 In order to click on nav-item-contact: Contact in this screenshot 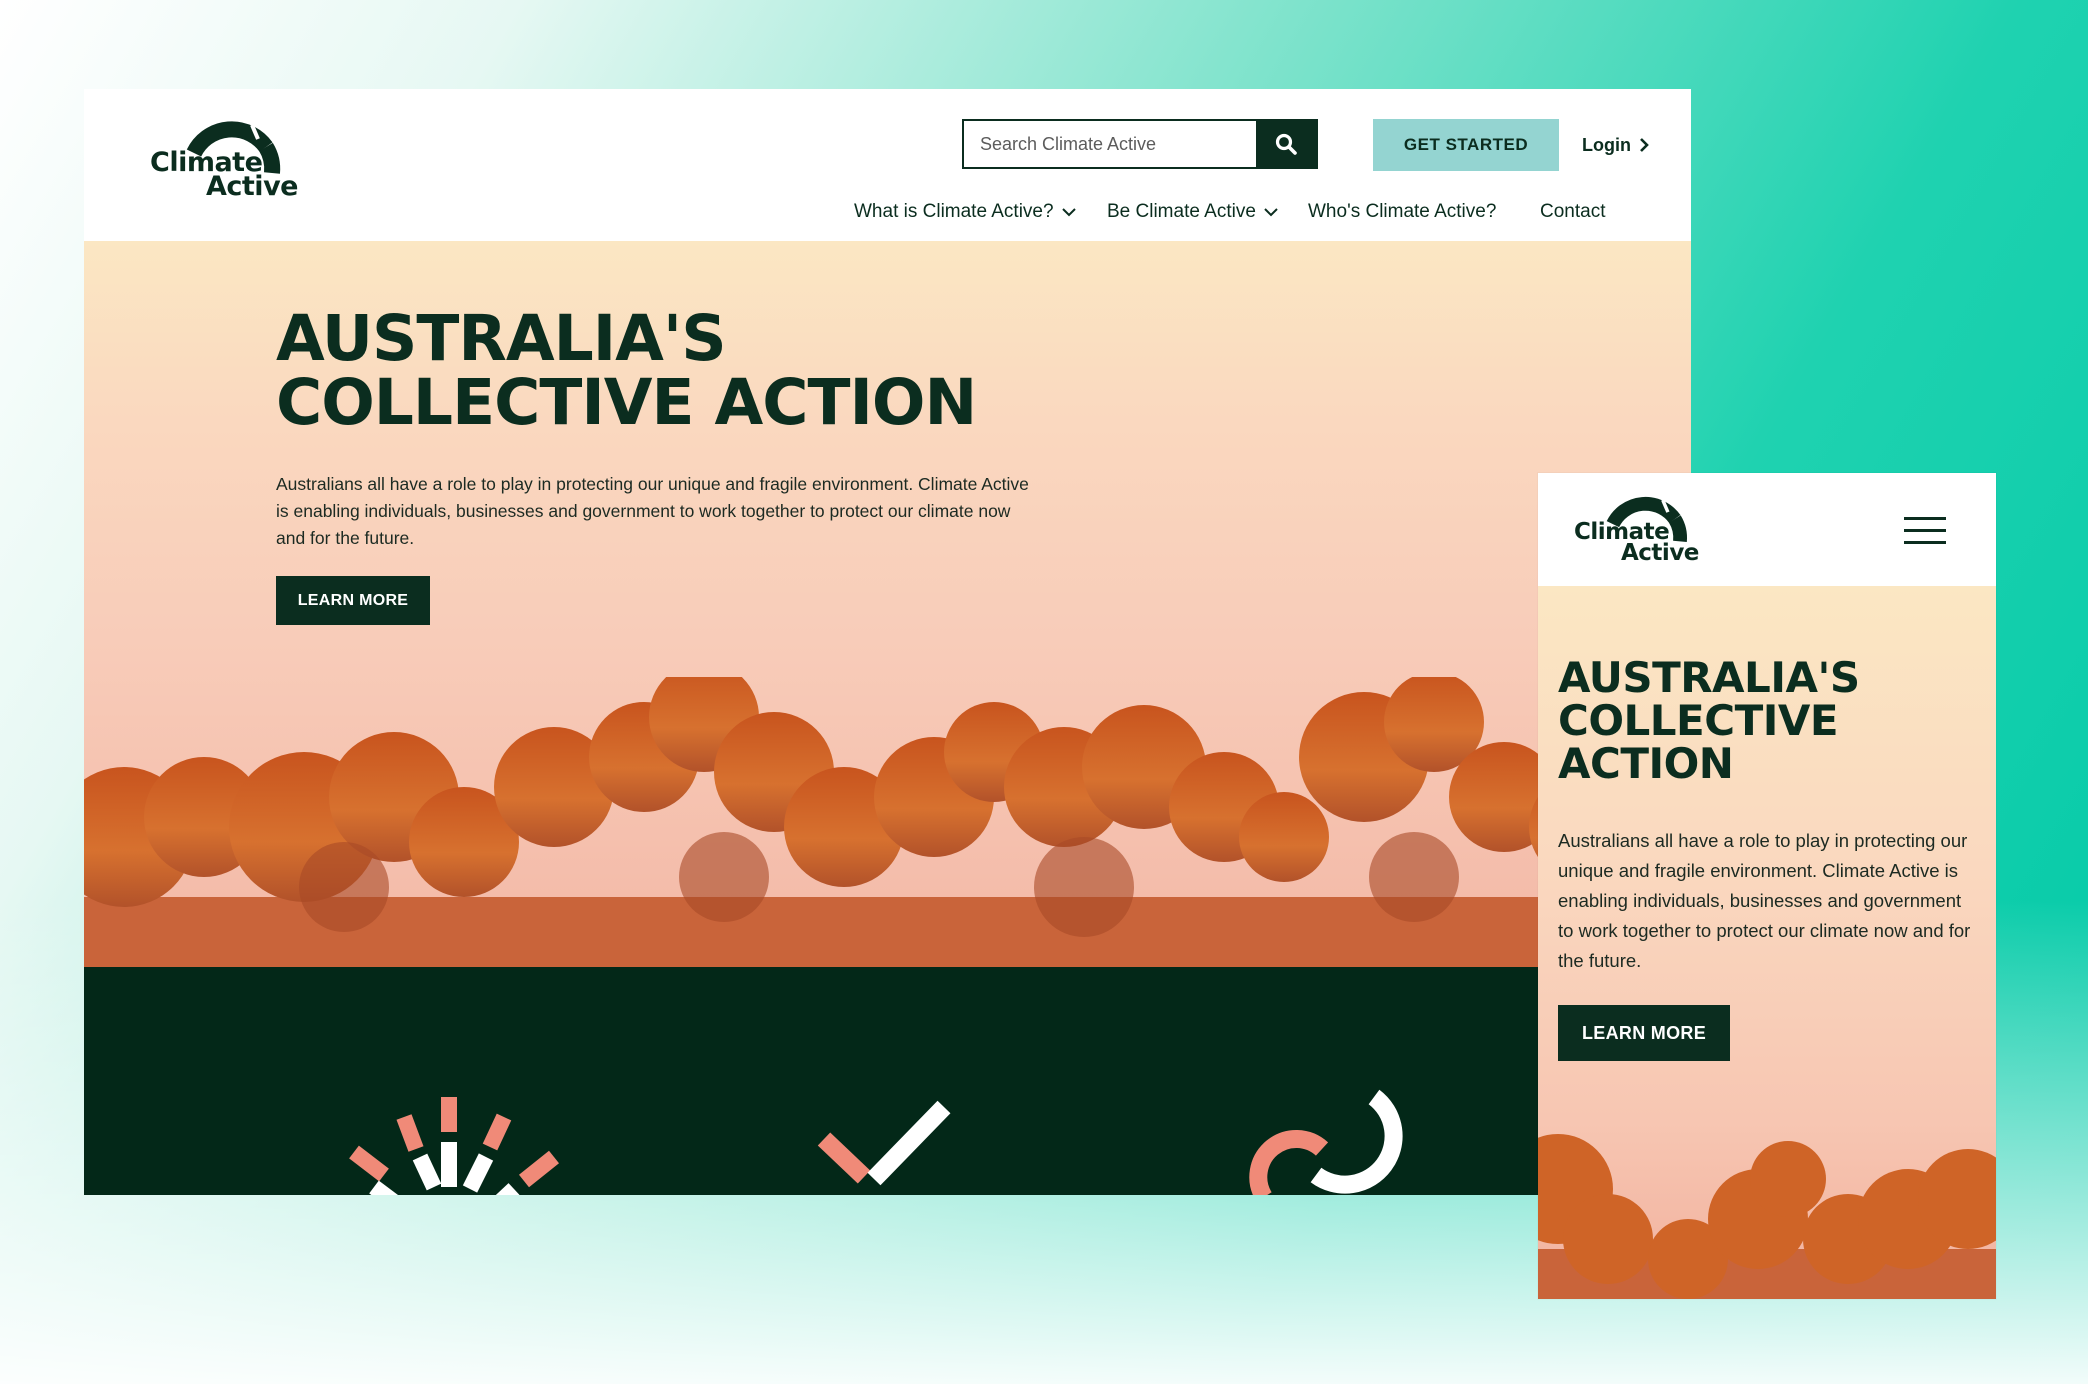, I will do `click(1572, 212)`.